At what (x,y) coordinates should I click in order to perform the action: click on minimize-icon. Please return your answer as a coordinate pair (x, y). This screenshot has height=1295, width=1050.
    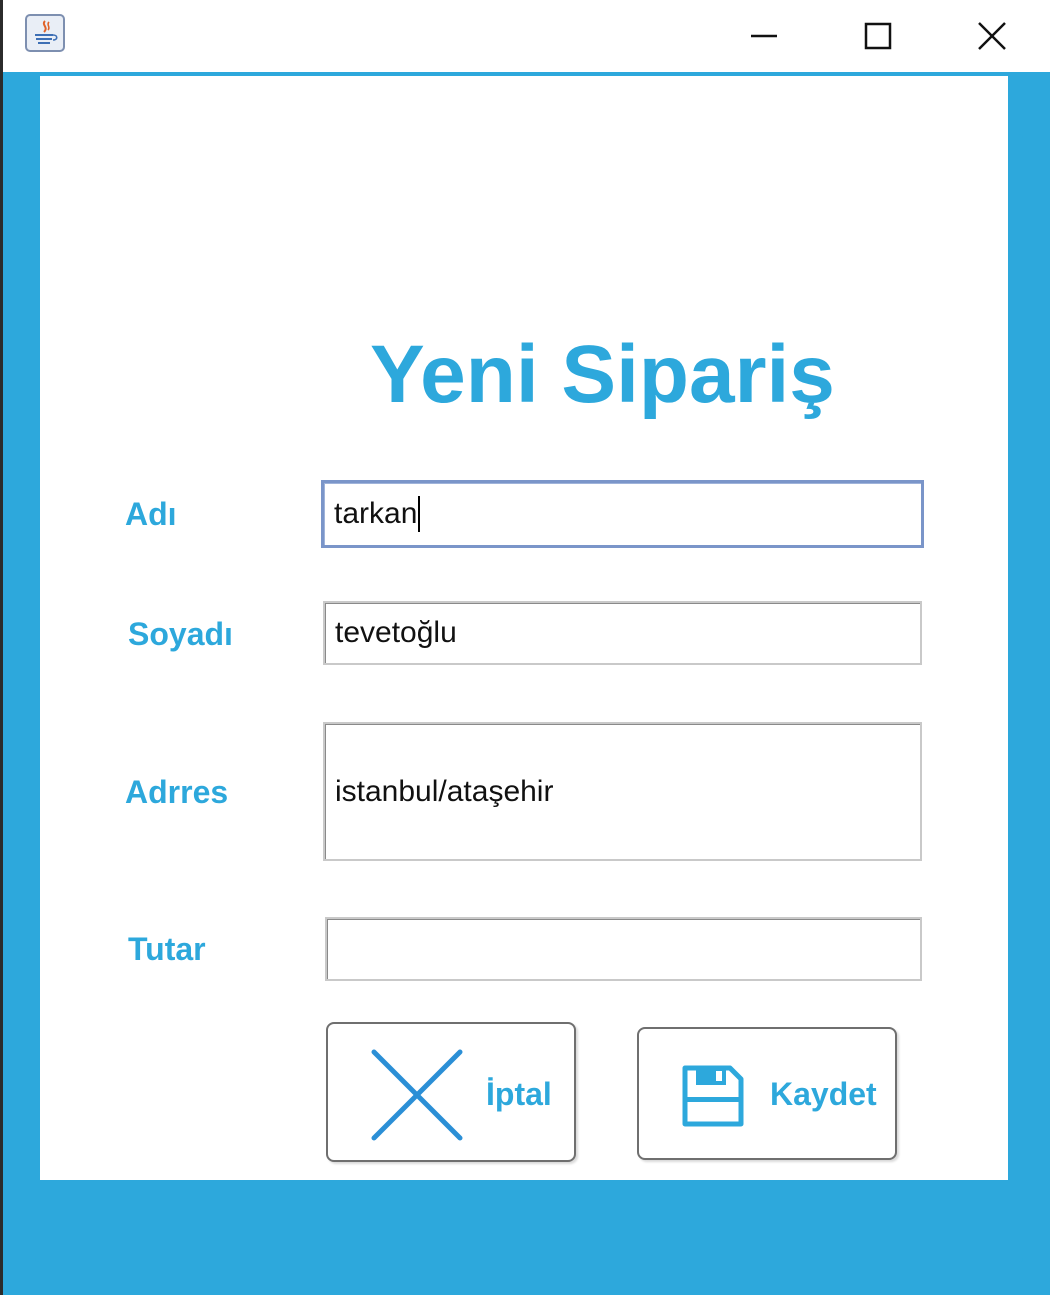
    Looking at the image, I should click on (764, 36).